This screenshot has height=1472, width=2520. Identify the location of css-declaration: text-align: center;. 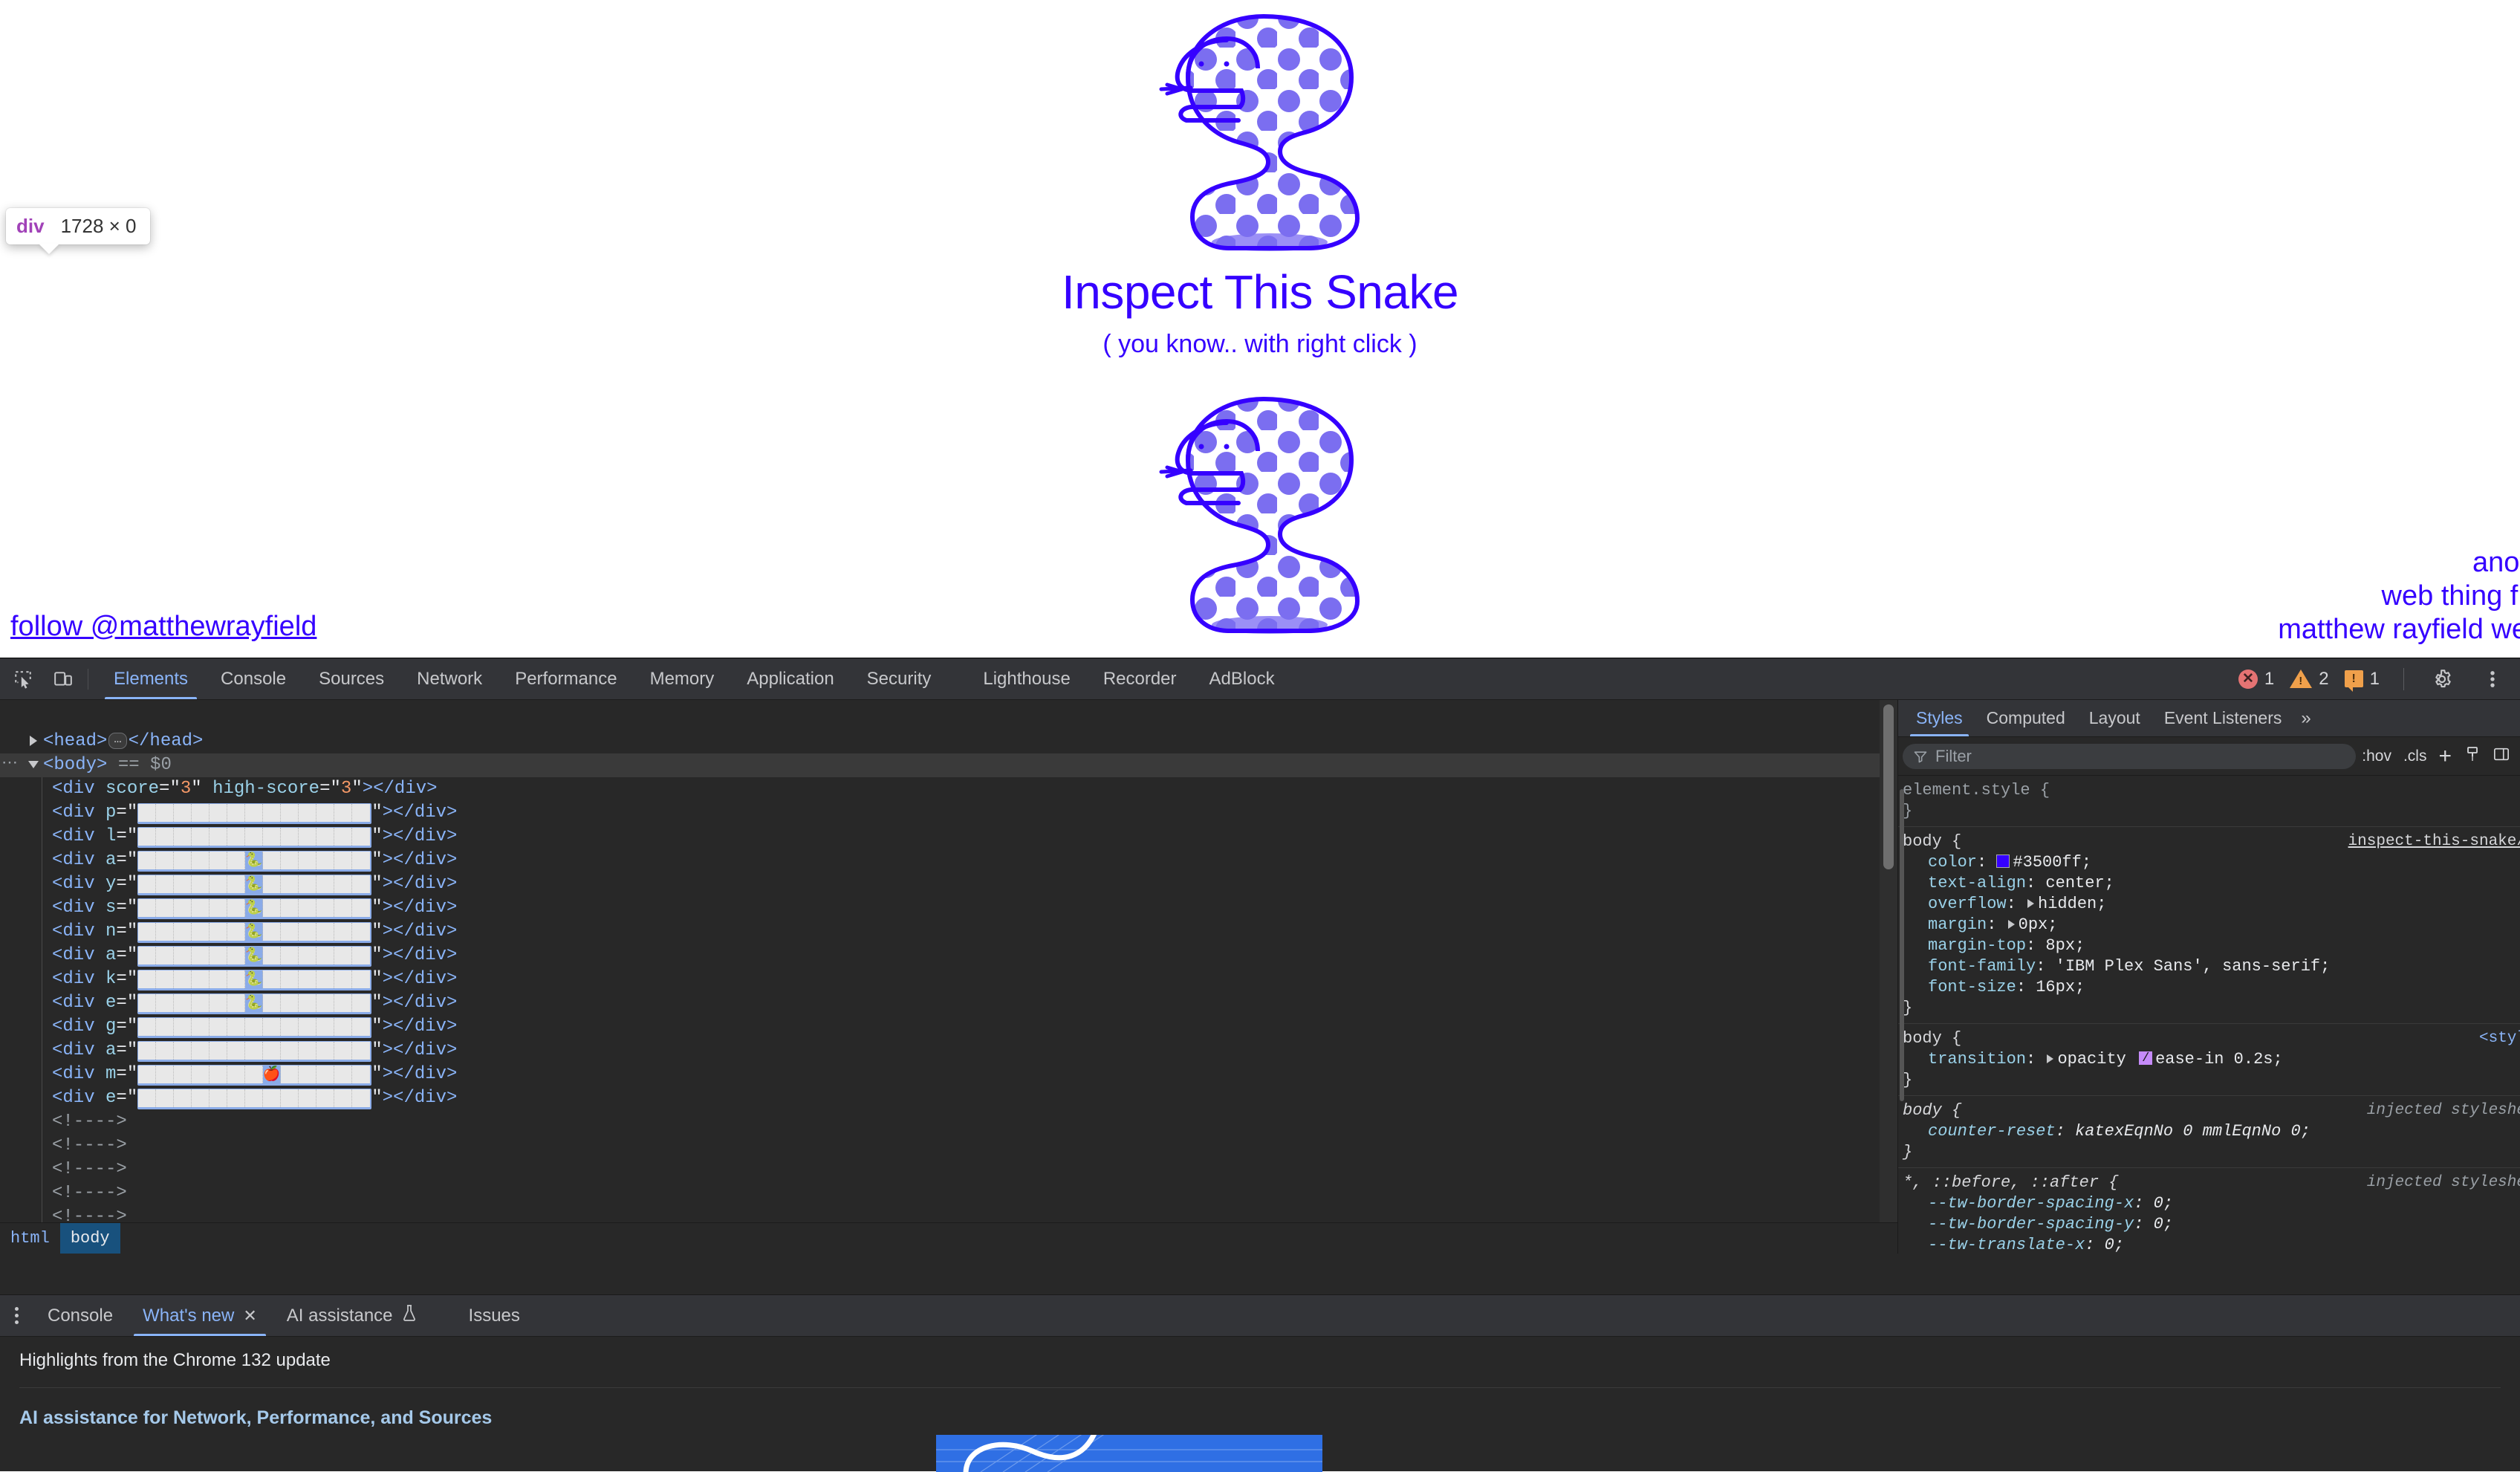
(2211, 884).